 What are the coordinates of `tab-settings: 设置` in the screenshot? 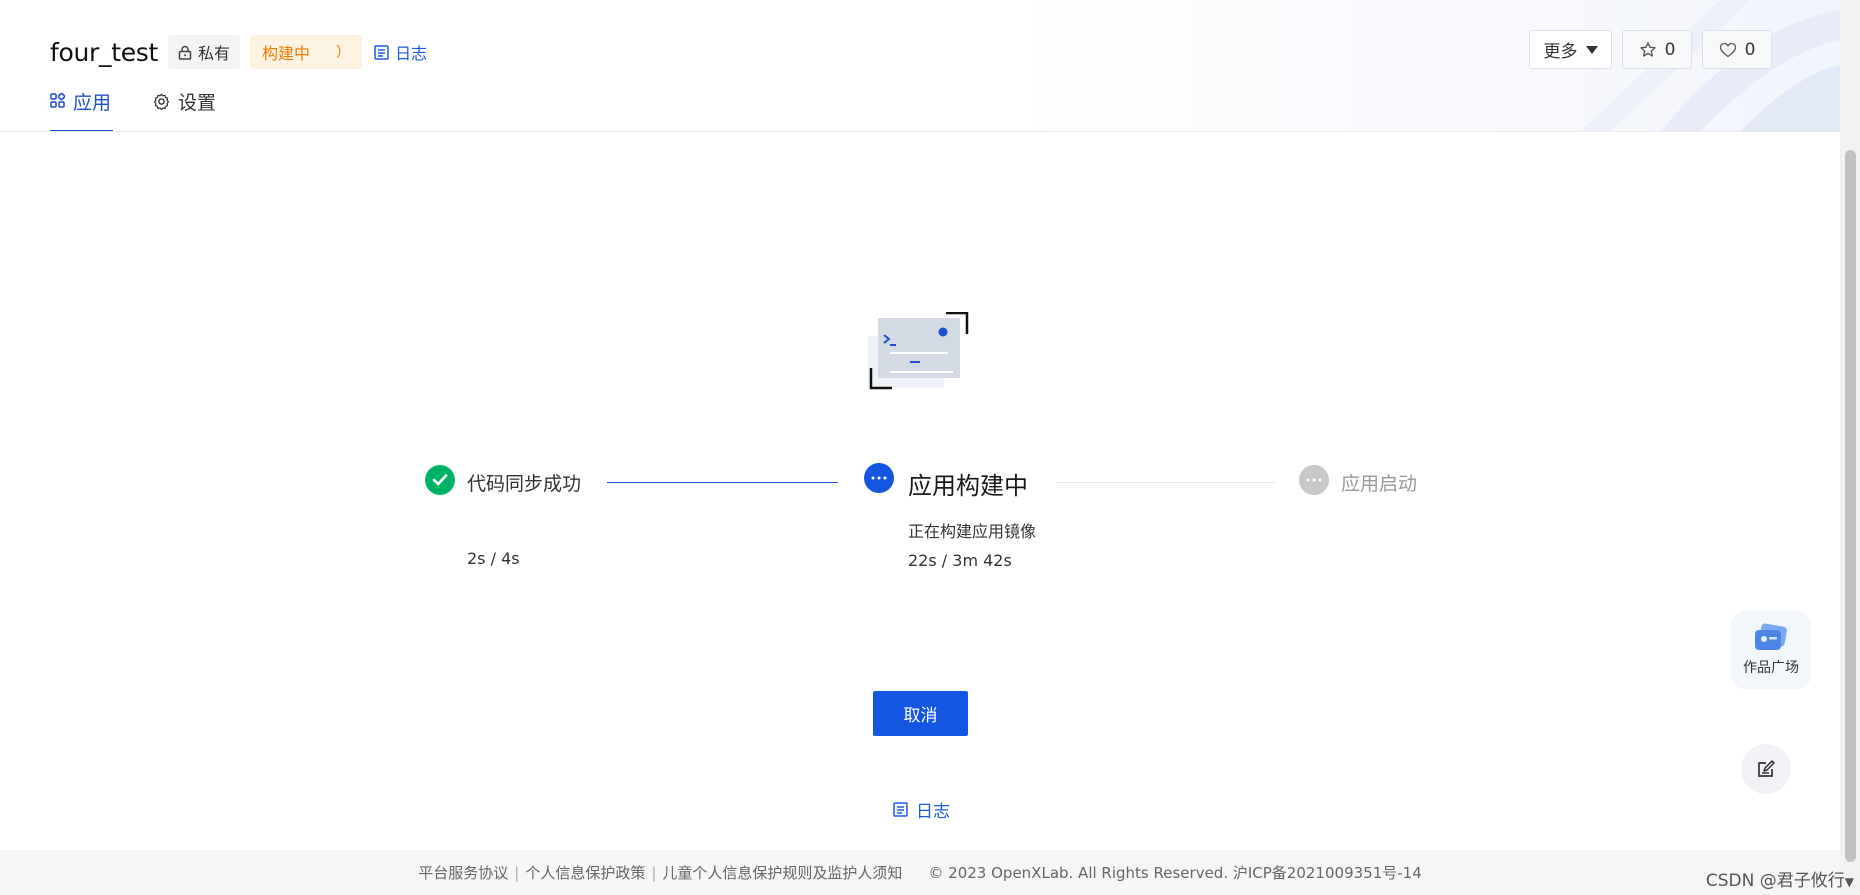 It's located at (185, 109).